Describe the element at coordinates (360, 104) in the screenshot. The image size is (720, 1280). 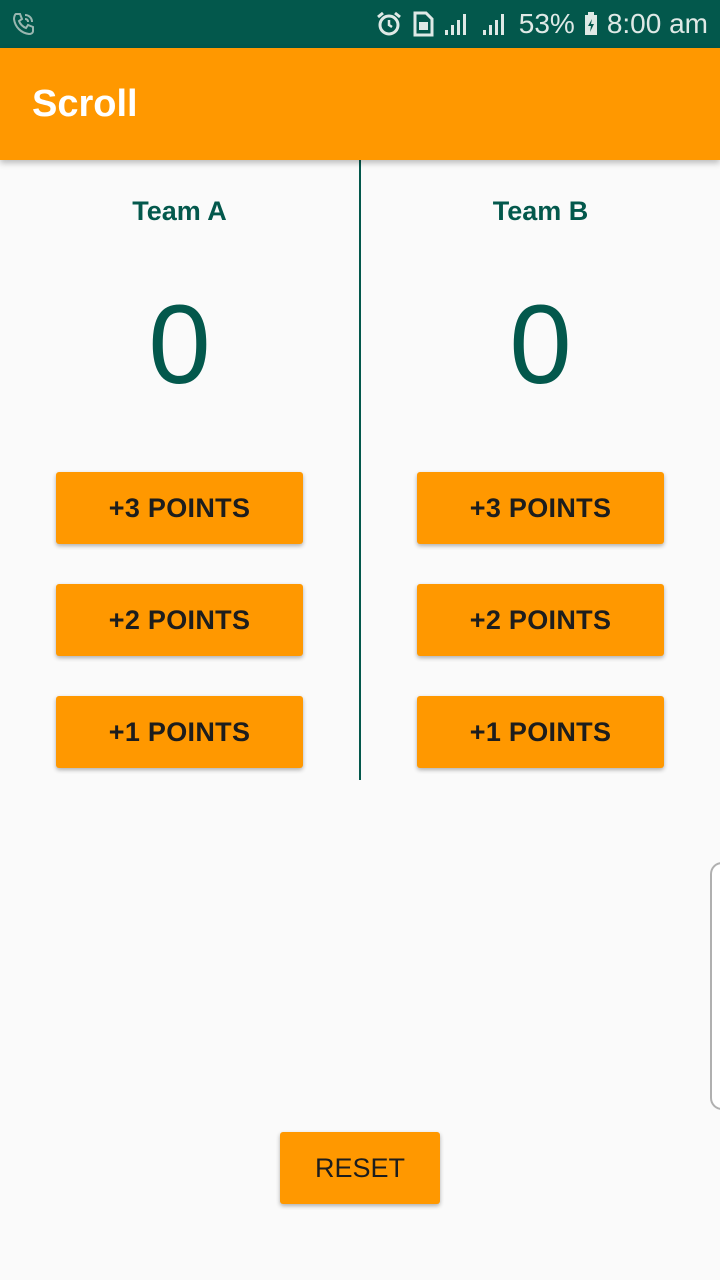
I see `app-bar: Scroll` at that location.